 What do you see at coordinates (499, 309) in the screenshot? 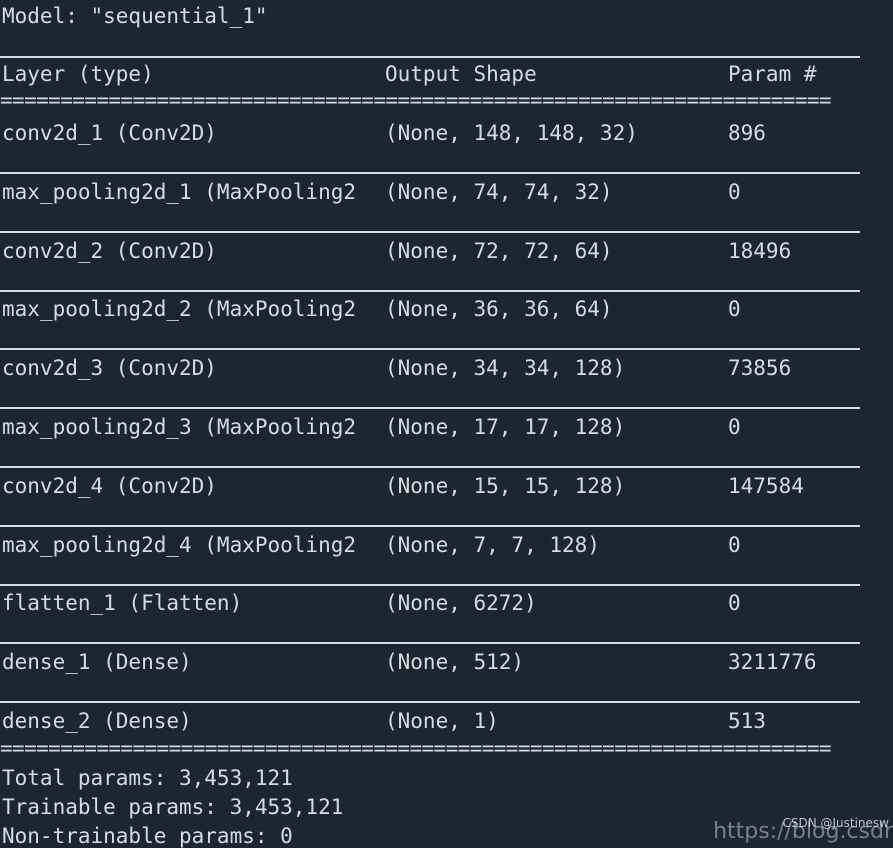
I see `output-shape: (None, 36, 36, 64)` at bounding box center [499, 309].